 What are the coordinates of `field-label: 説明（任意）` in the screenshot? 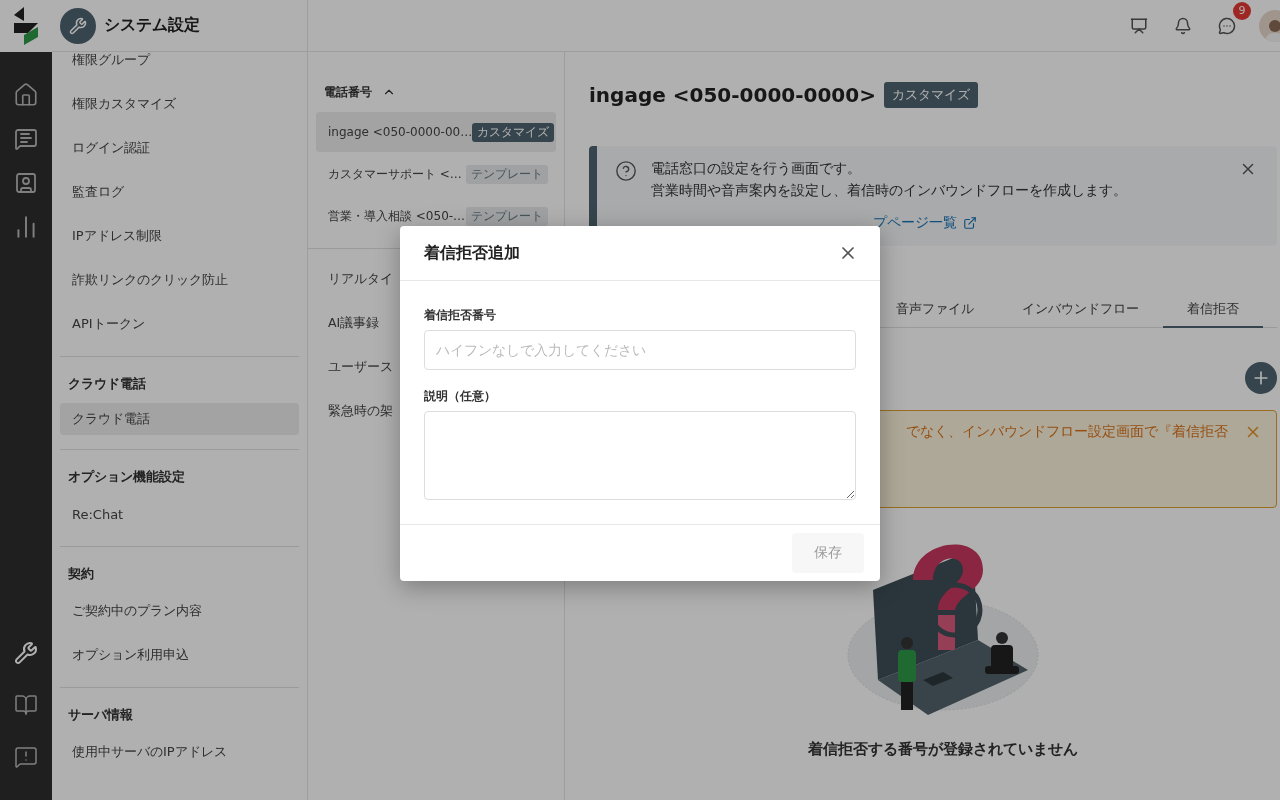 It's located at (460, 396).